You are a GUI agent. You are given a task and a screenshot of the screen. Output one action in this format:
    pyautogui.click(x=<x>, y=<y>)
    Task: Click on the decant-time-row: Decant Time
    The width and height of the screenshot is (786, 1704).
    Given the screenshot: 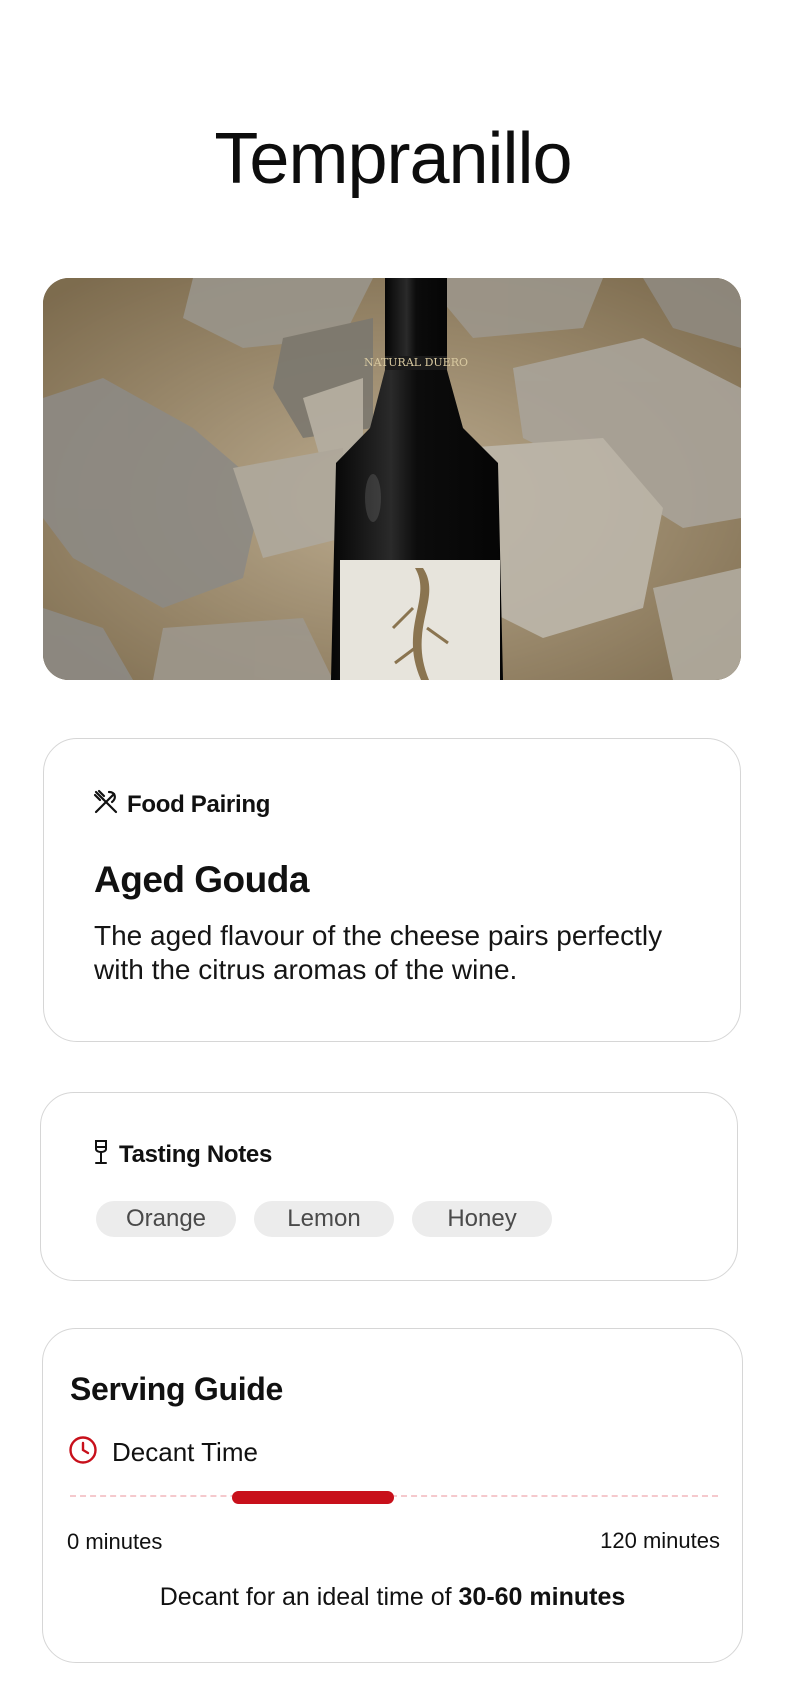 What is the action you would take?
    pyautogui.click(x=163, y=1452)
    